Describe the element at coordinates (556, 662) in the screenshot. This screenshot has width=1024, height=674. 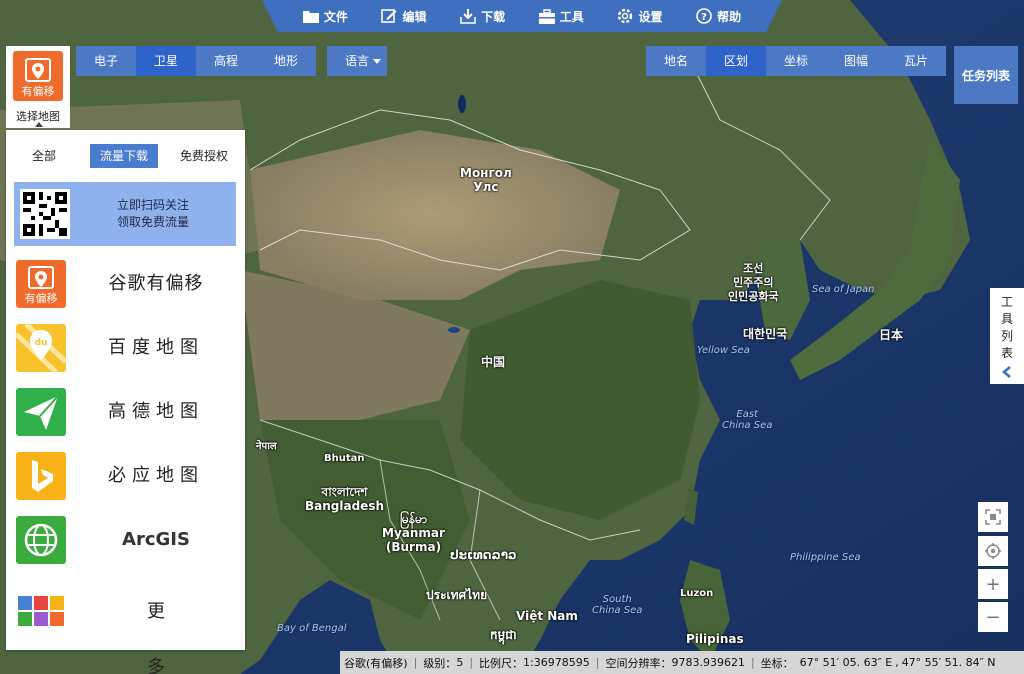
I see `status-scale: 1:36978595` at that location.